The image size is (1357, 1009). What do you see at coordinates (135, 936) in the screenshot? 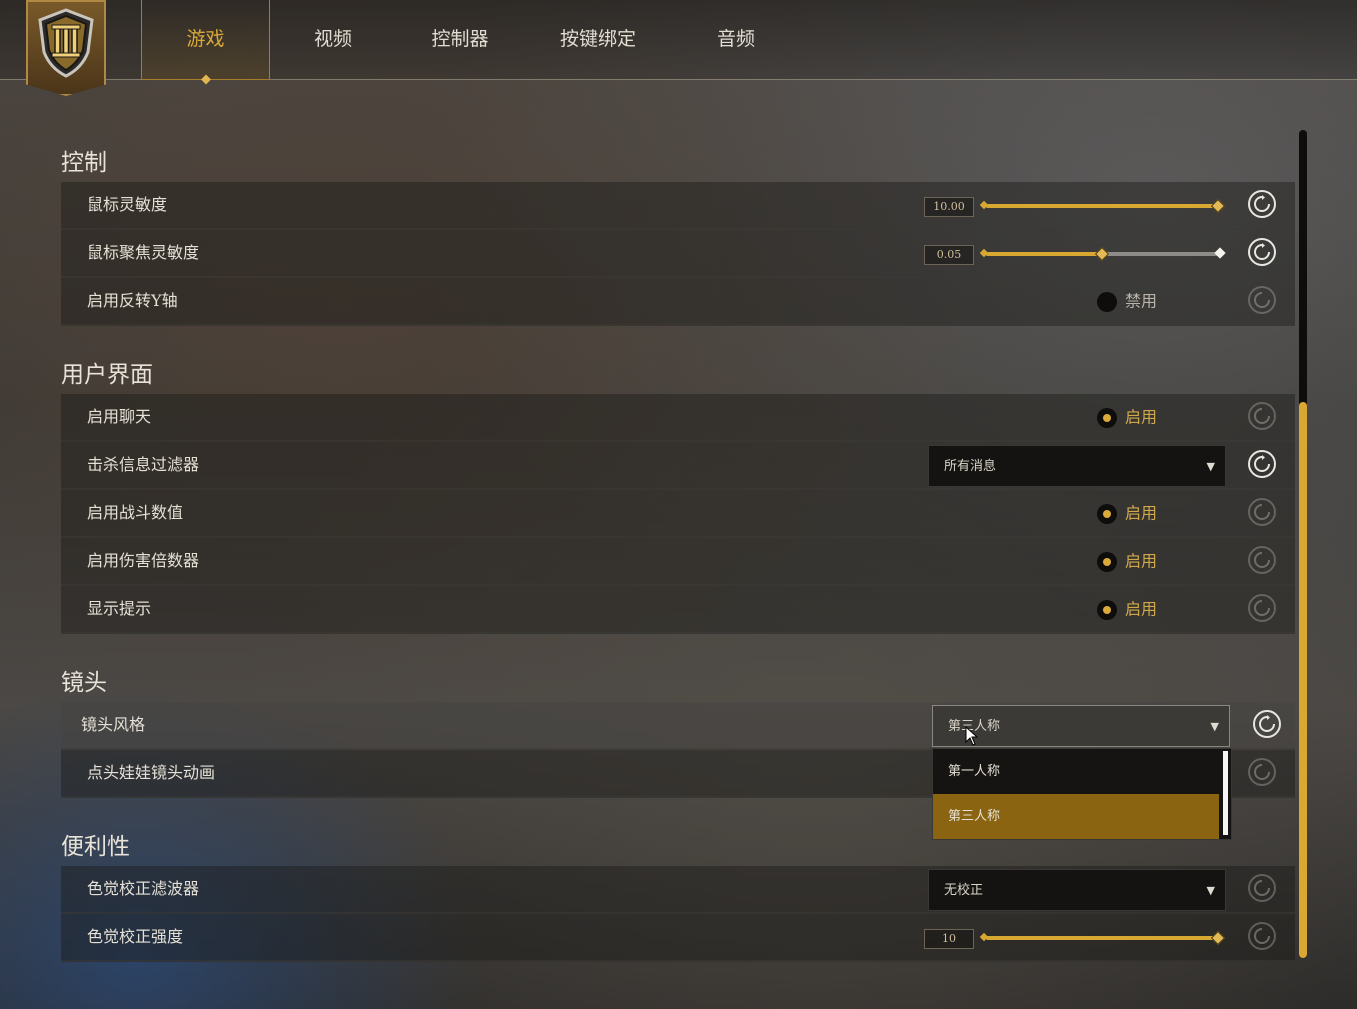
I see `setting-label: 色觉校正强度` at bounding box center [135, 936].